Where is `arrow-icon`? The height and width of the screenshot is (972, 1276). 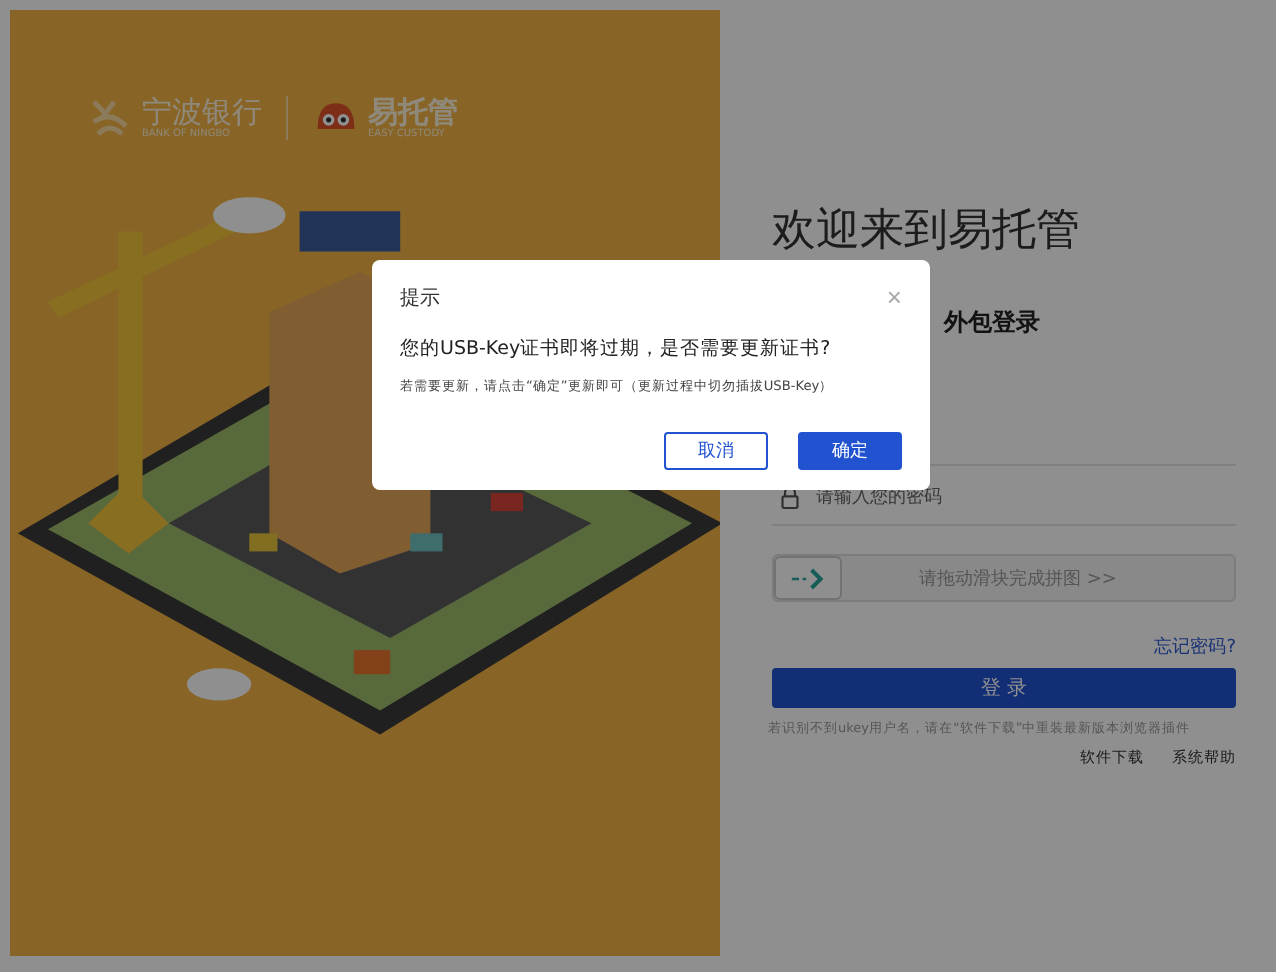
arrow-icon is located at coordinates (808, 578).